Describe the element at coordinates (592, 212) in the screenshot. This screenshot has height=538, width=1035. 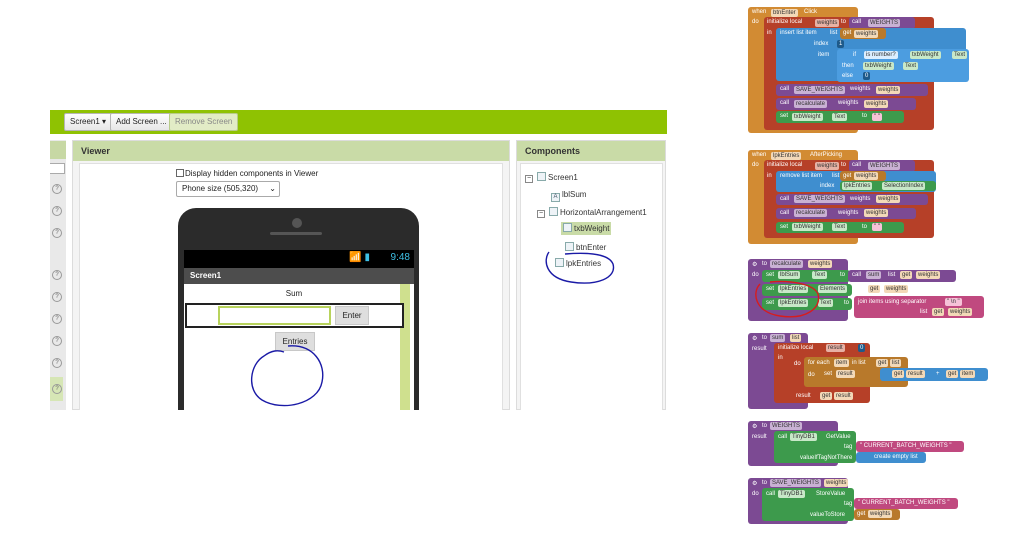
I see `tree-item-horizontalarrangement1: − HorizontalArrangement1` at that location.